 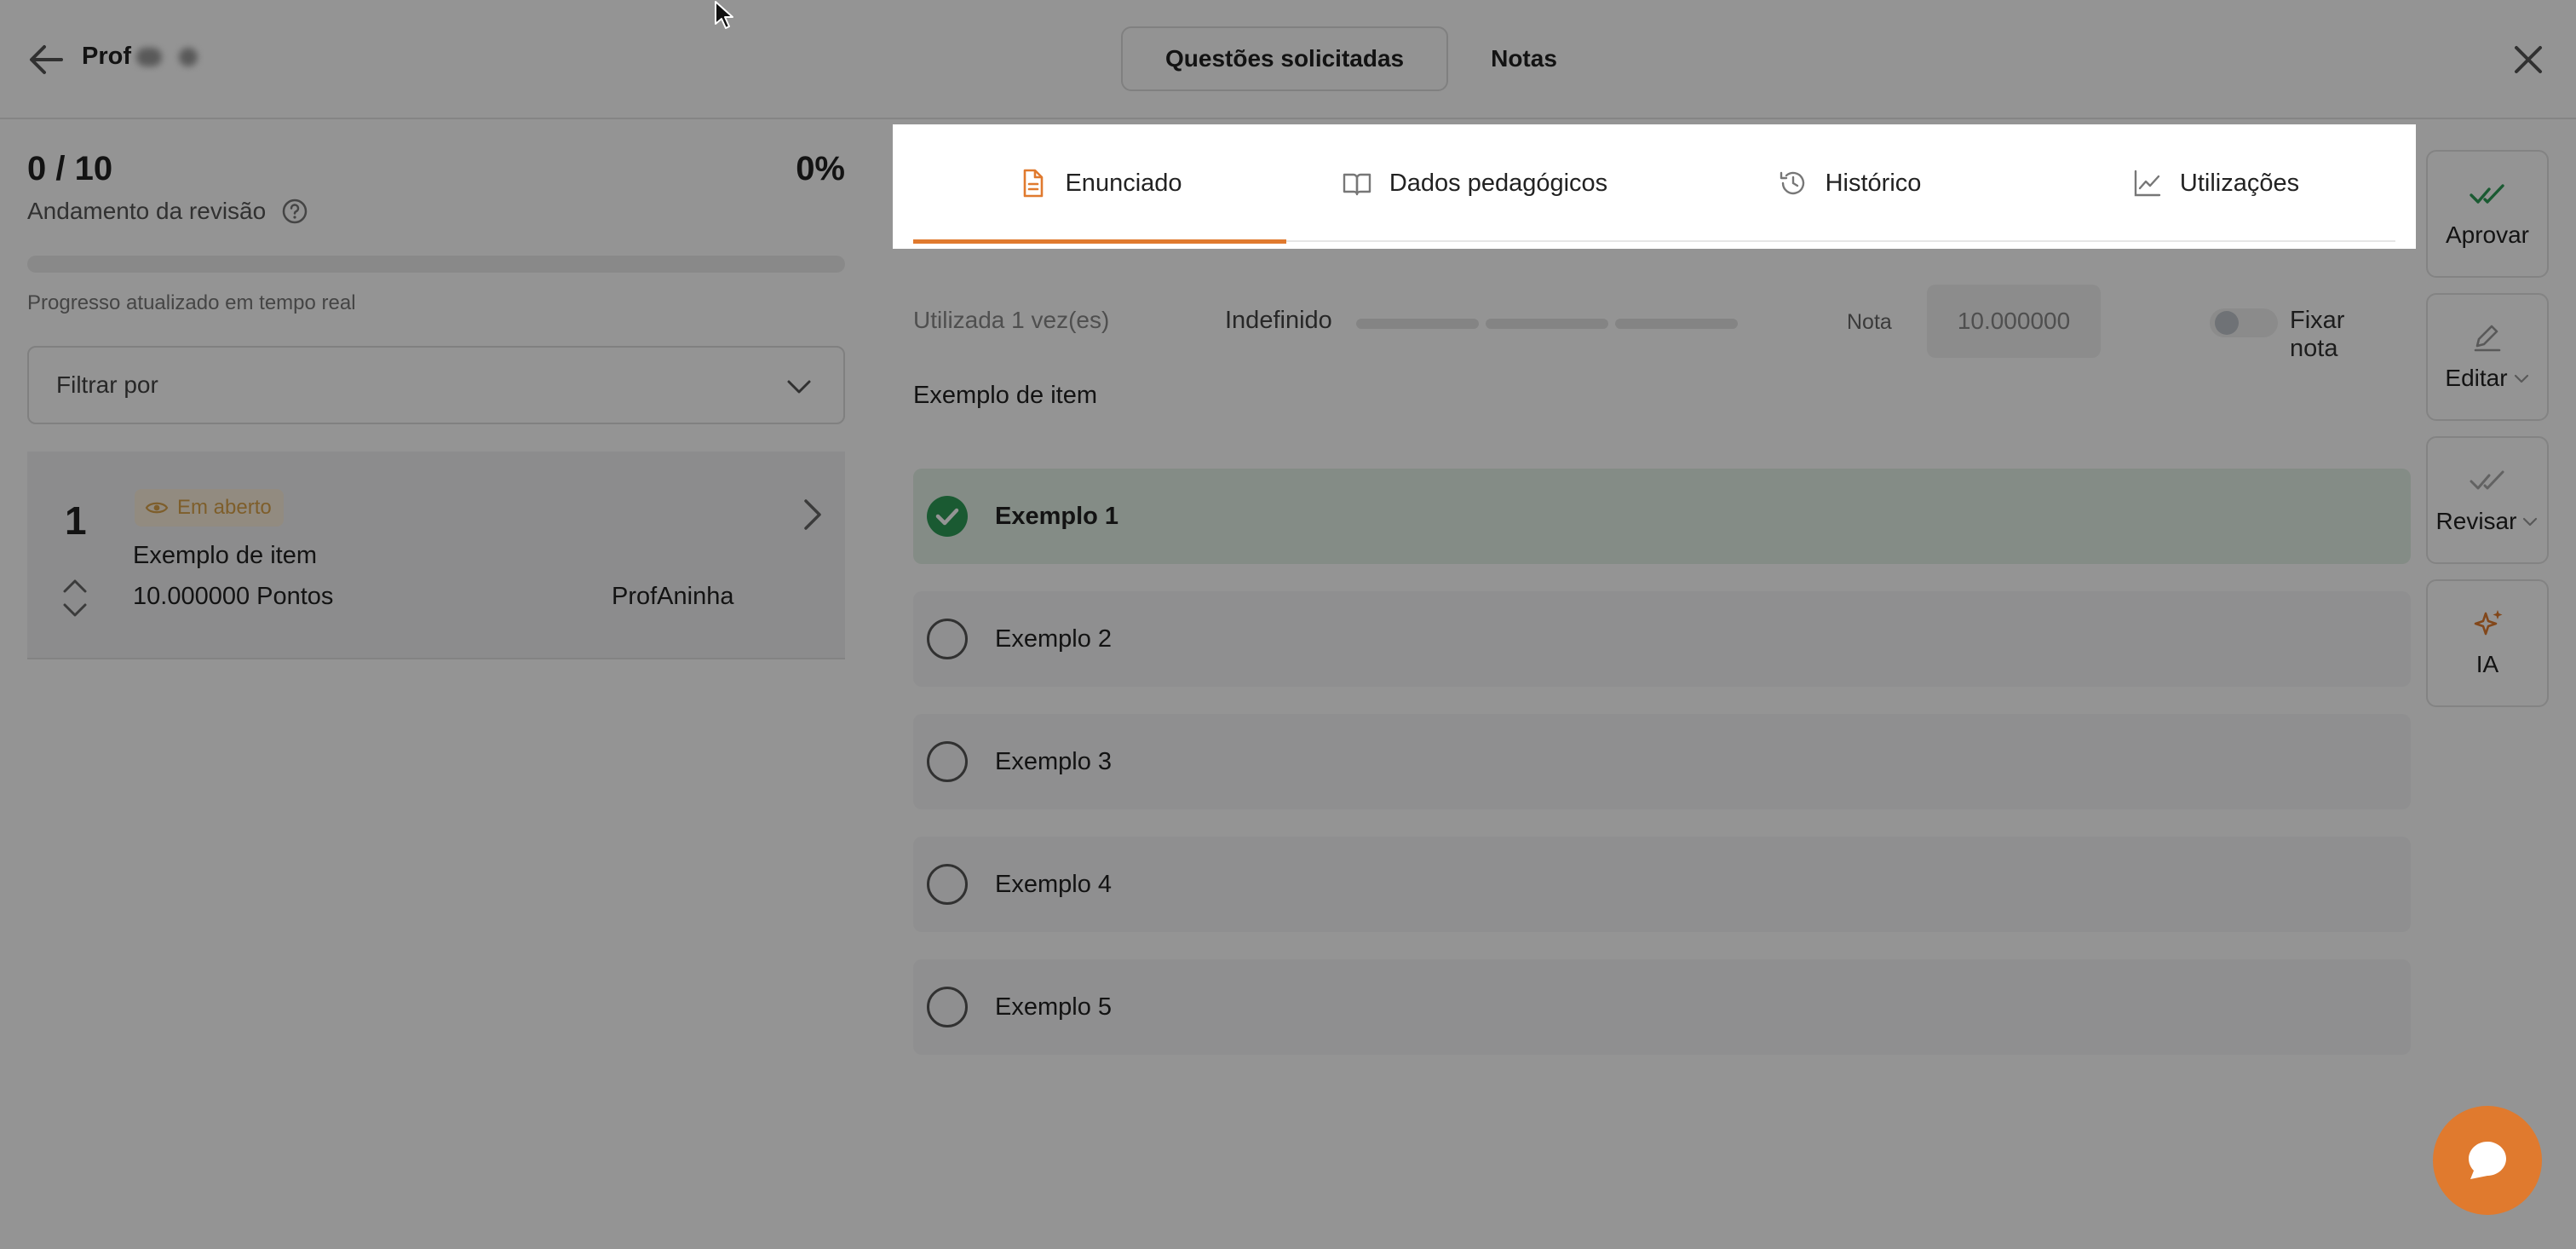 I want to click on history-icon, so click(x=1792, y=183).